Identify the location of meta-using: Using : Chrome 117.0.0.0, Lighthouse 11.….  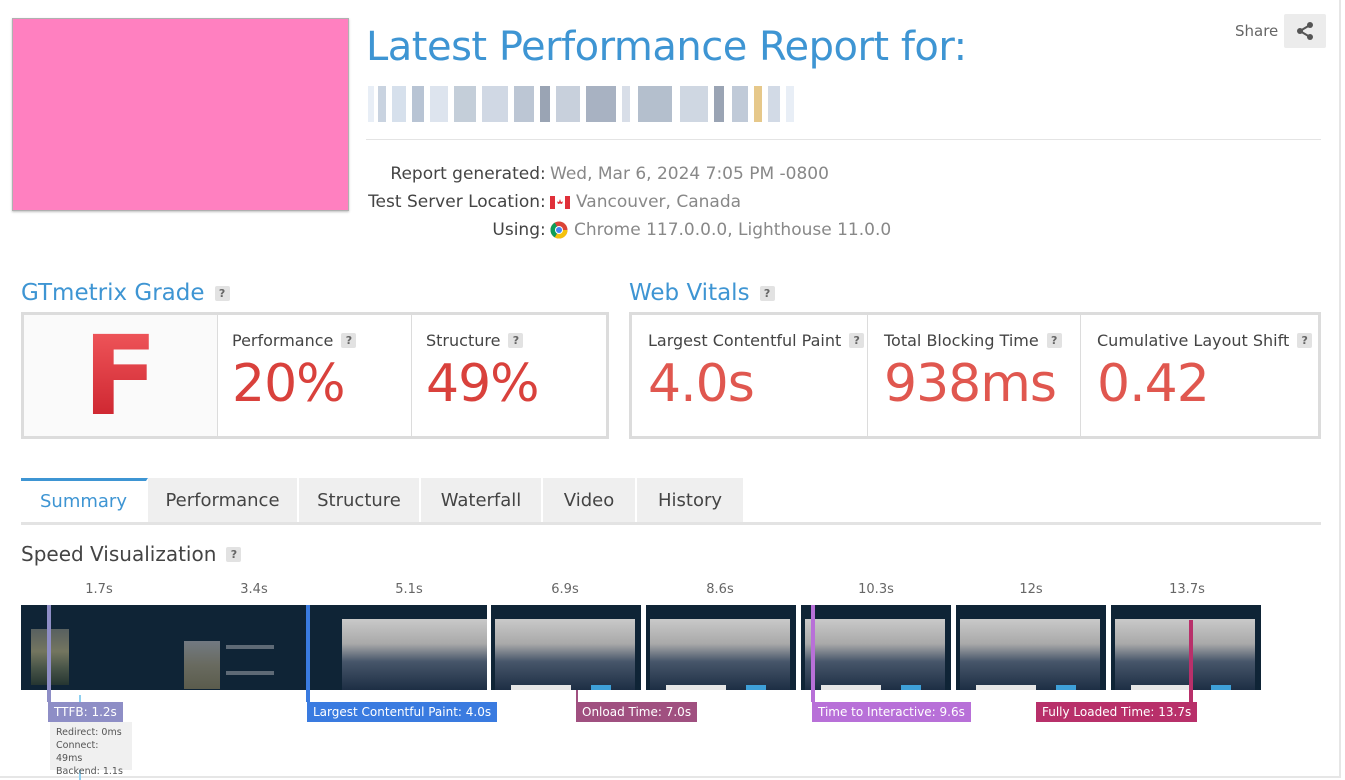
(628, 230).